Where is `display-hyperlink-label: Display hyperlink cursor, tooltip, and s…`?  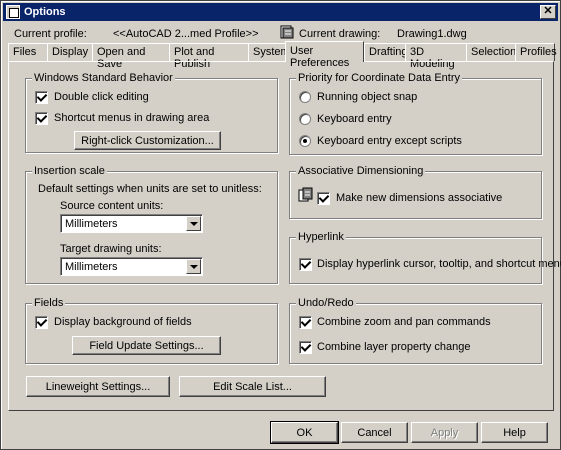 display-hyperlink-label: Display hyperlink cursor, tooltip, and s… is located at coordinates (439, 264).